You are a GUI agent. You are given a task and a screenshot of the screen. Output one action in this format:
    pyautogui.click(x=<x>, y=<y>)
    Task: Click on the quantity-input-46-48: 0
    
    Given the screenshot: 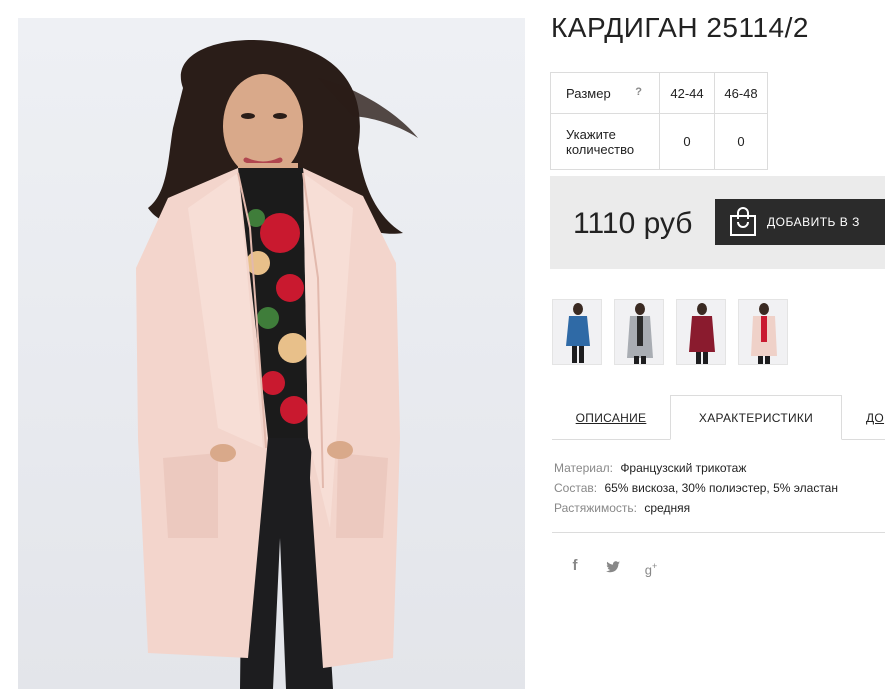 What is the action you would take?
    pyautogui.click(x=741, y=141)
    